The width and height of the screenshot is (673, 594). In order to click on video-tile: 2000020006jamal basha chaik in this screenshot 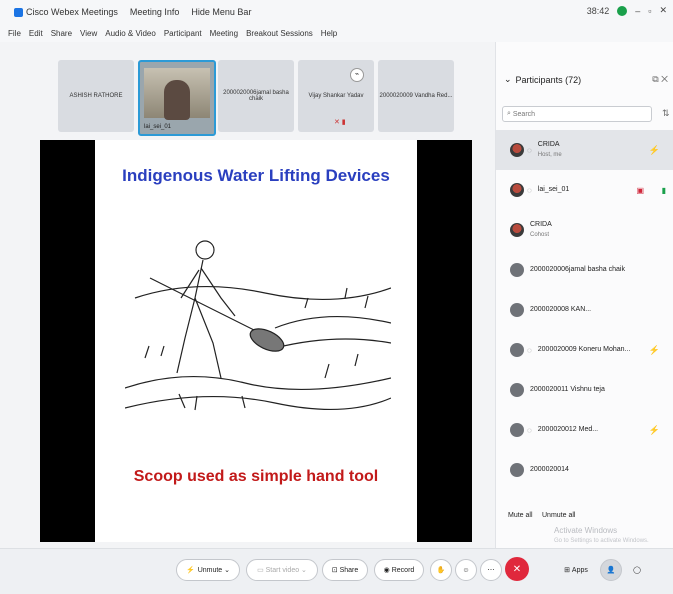, I will do `click(256, 96)`.